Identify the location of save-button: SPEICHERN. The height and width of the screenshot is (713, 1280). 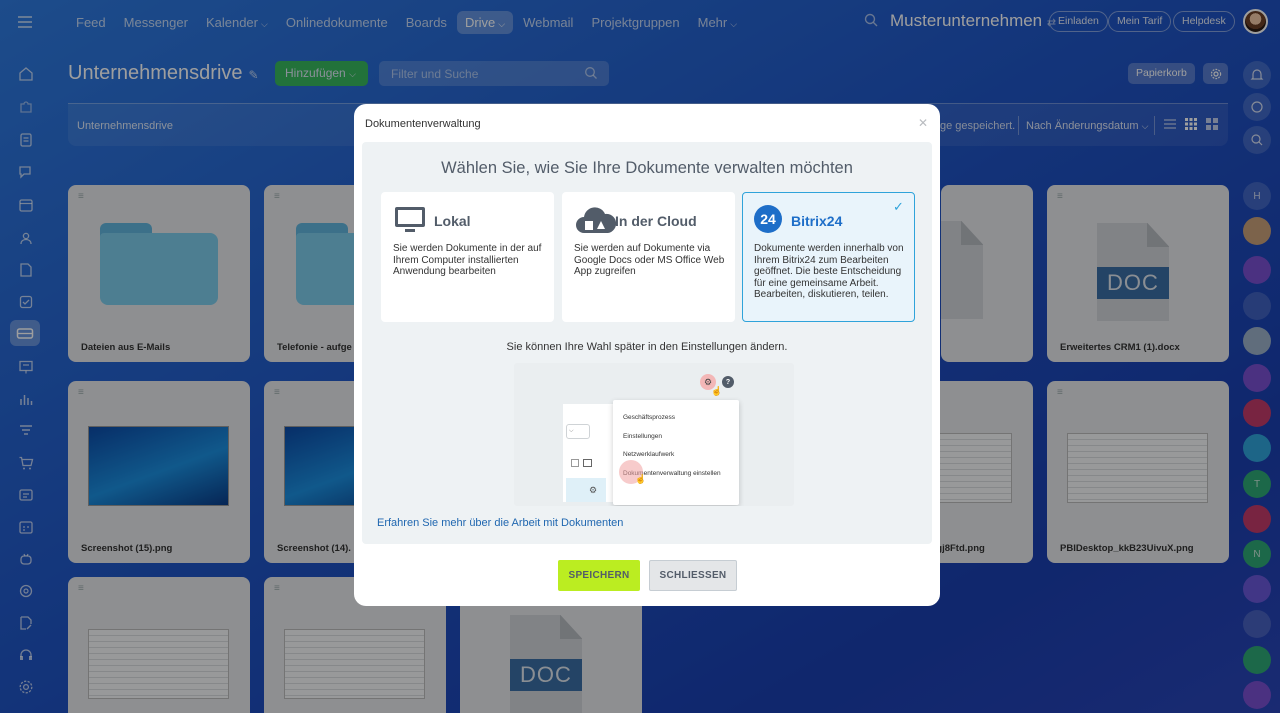
(599, 575).